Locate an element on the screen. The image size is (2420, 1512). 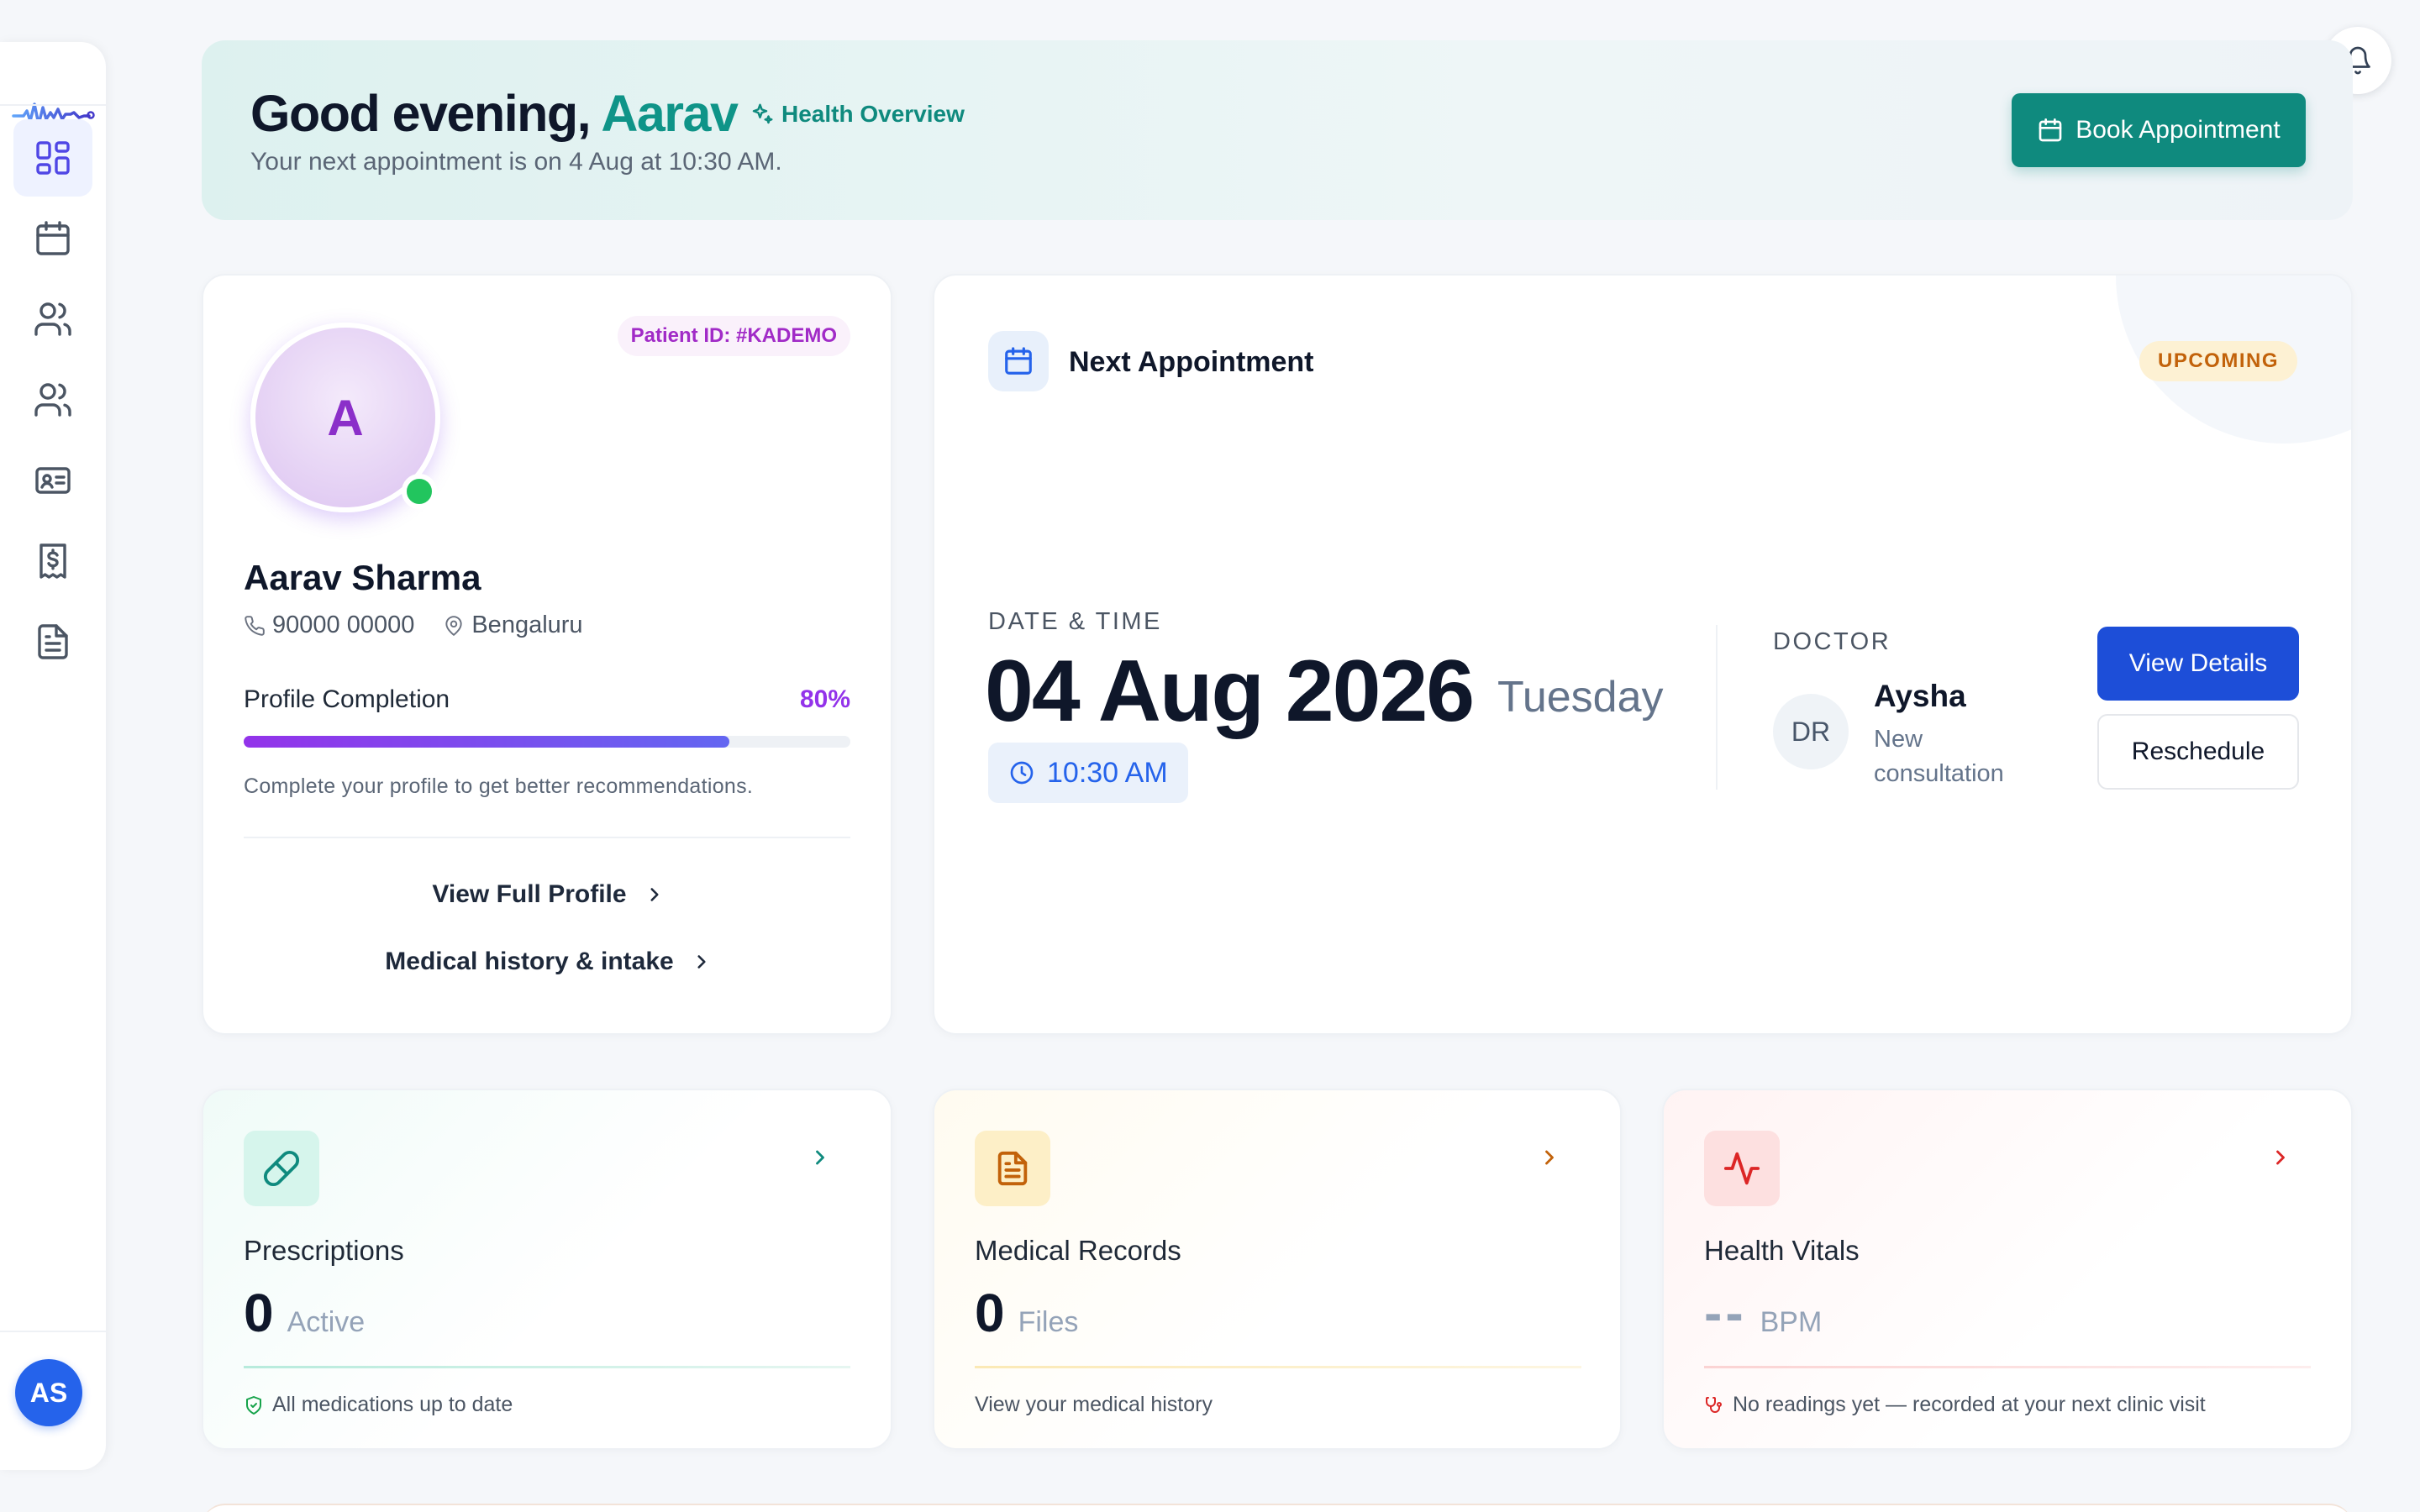
health-overview-tag: Health Overview is located at coordinates (857, 114).